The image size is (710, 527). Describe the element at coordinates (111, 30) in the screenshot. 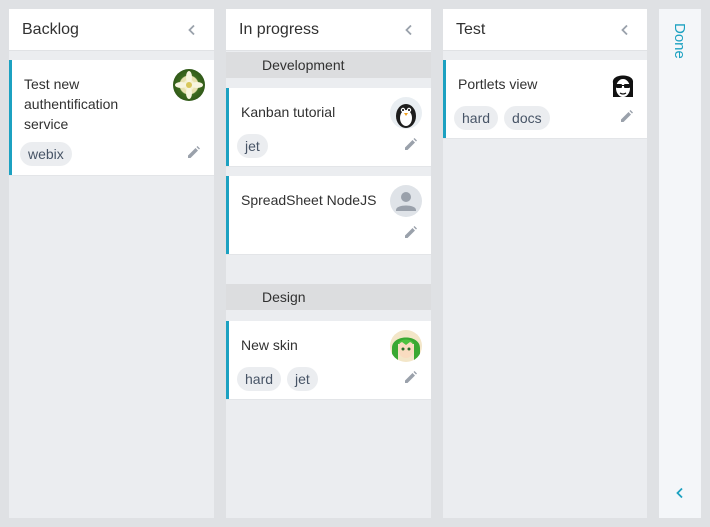

I see `column-header-backlog: Backlog` at that location.